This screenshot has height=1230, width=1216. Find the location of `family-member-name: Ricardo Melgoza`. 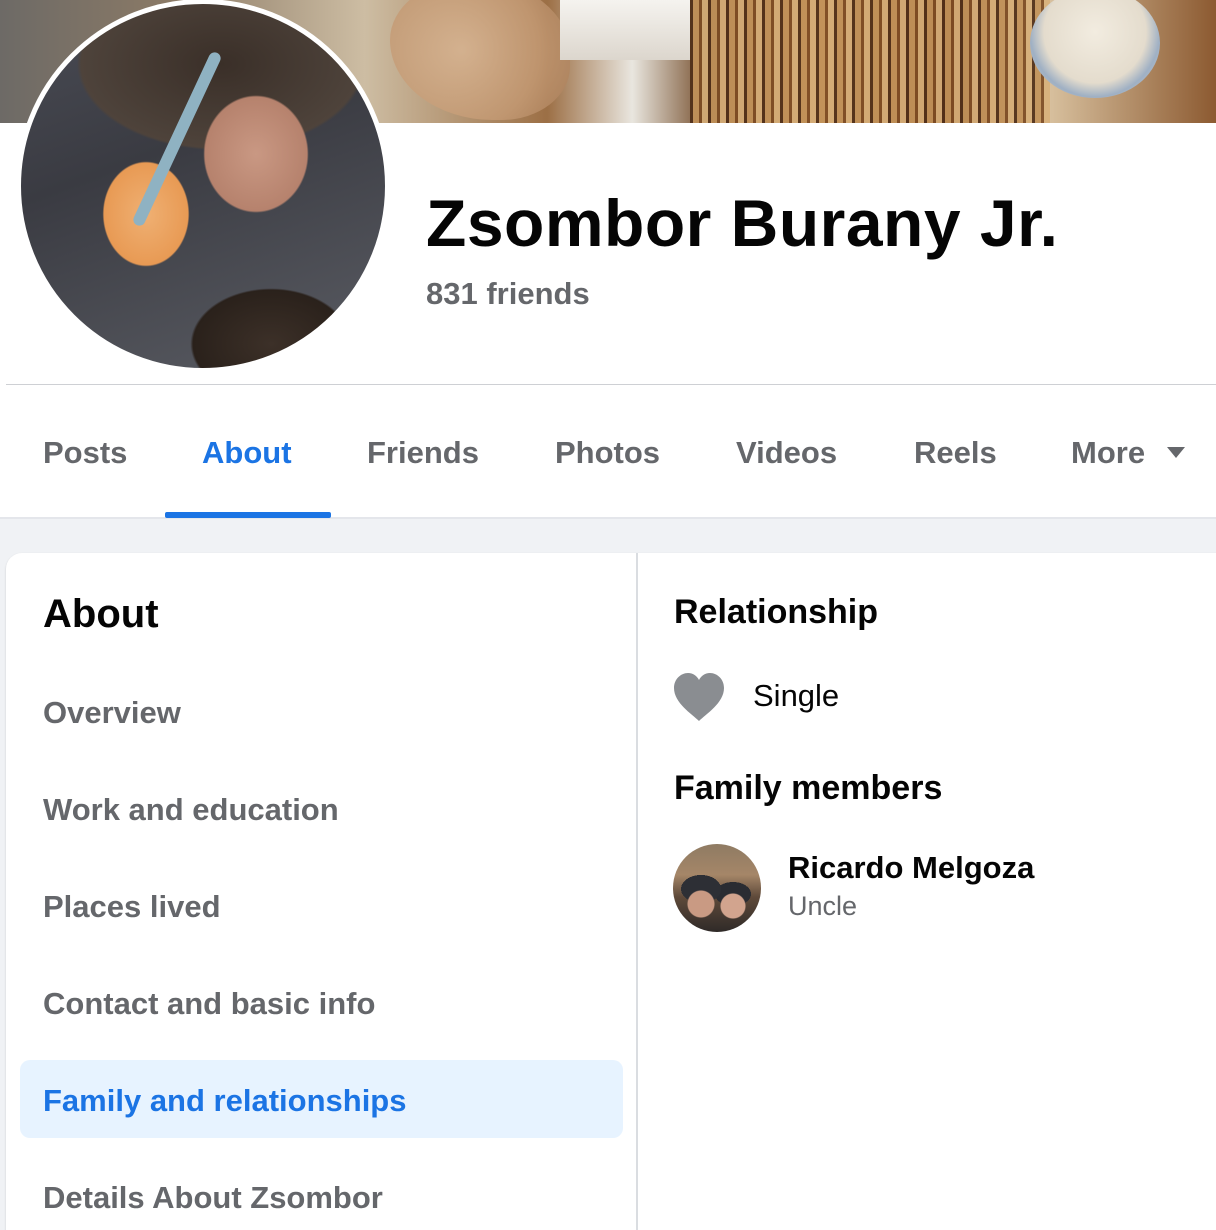

family-member-name: Ricardo Melgoza is located at coordinates (911, 868).